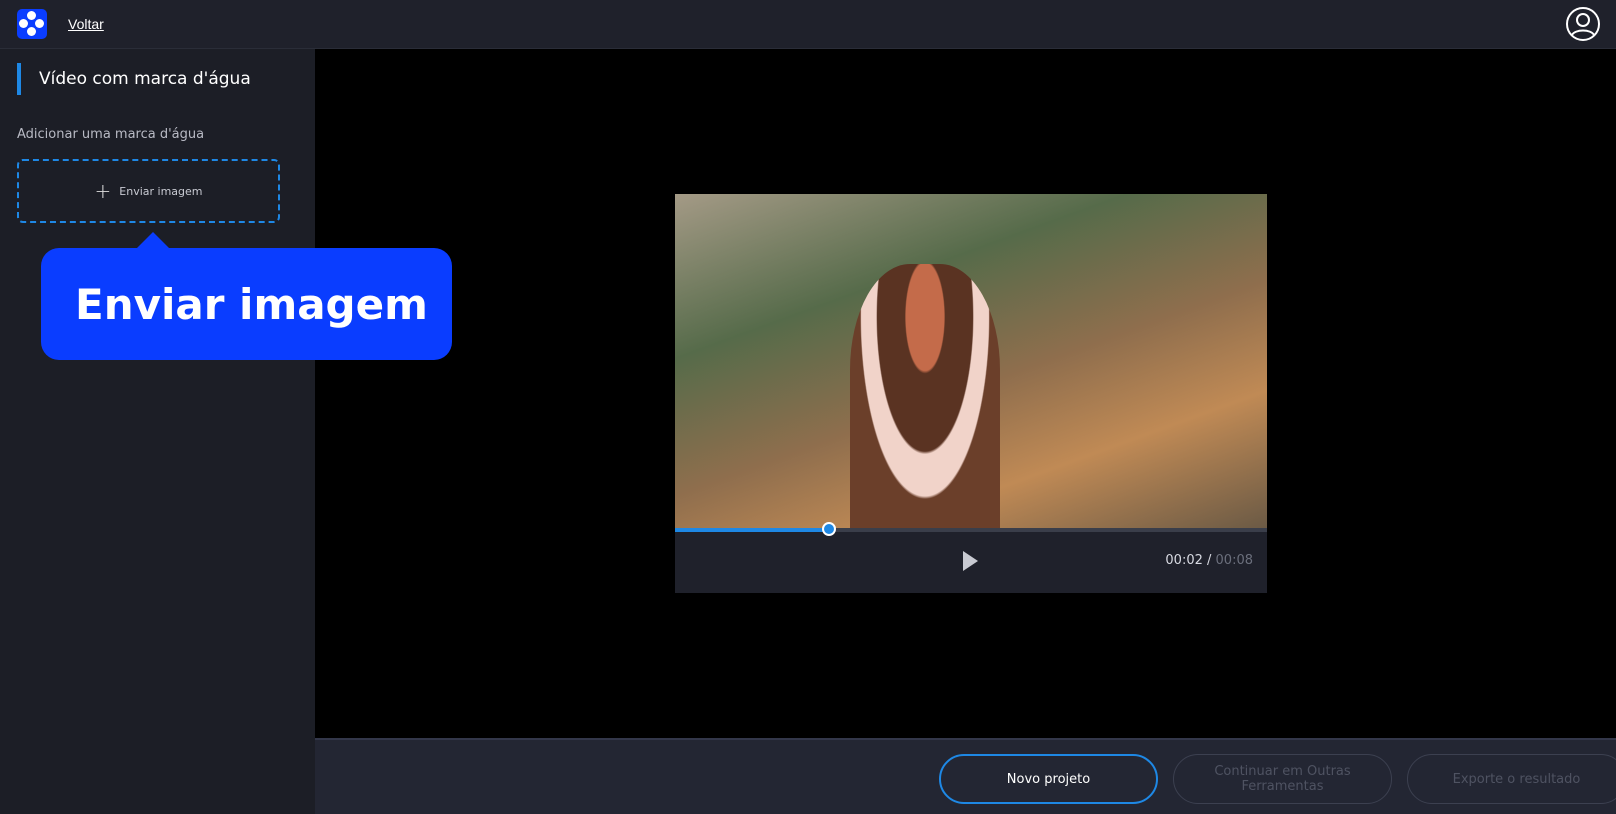 This screenshot has height=814, width=1616. What do you see at coordinates (808, 24) in the screenshot?
I see `top-bar: Voltar` at bounding box center [808, 24].